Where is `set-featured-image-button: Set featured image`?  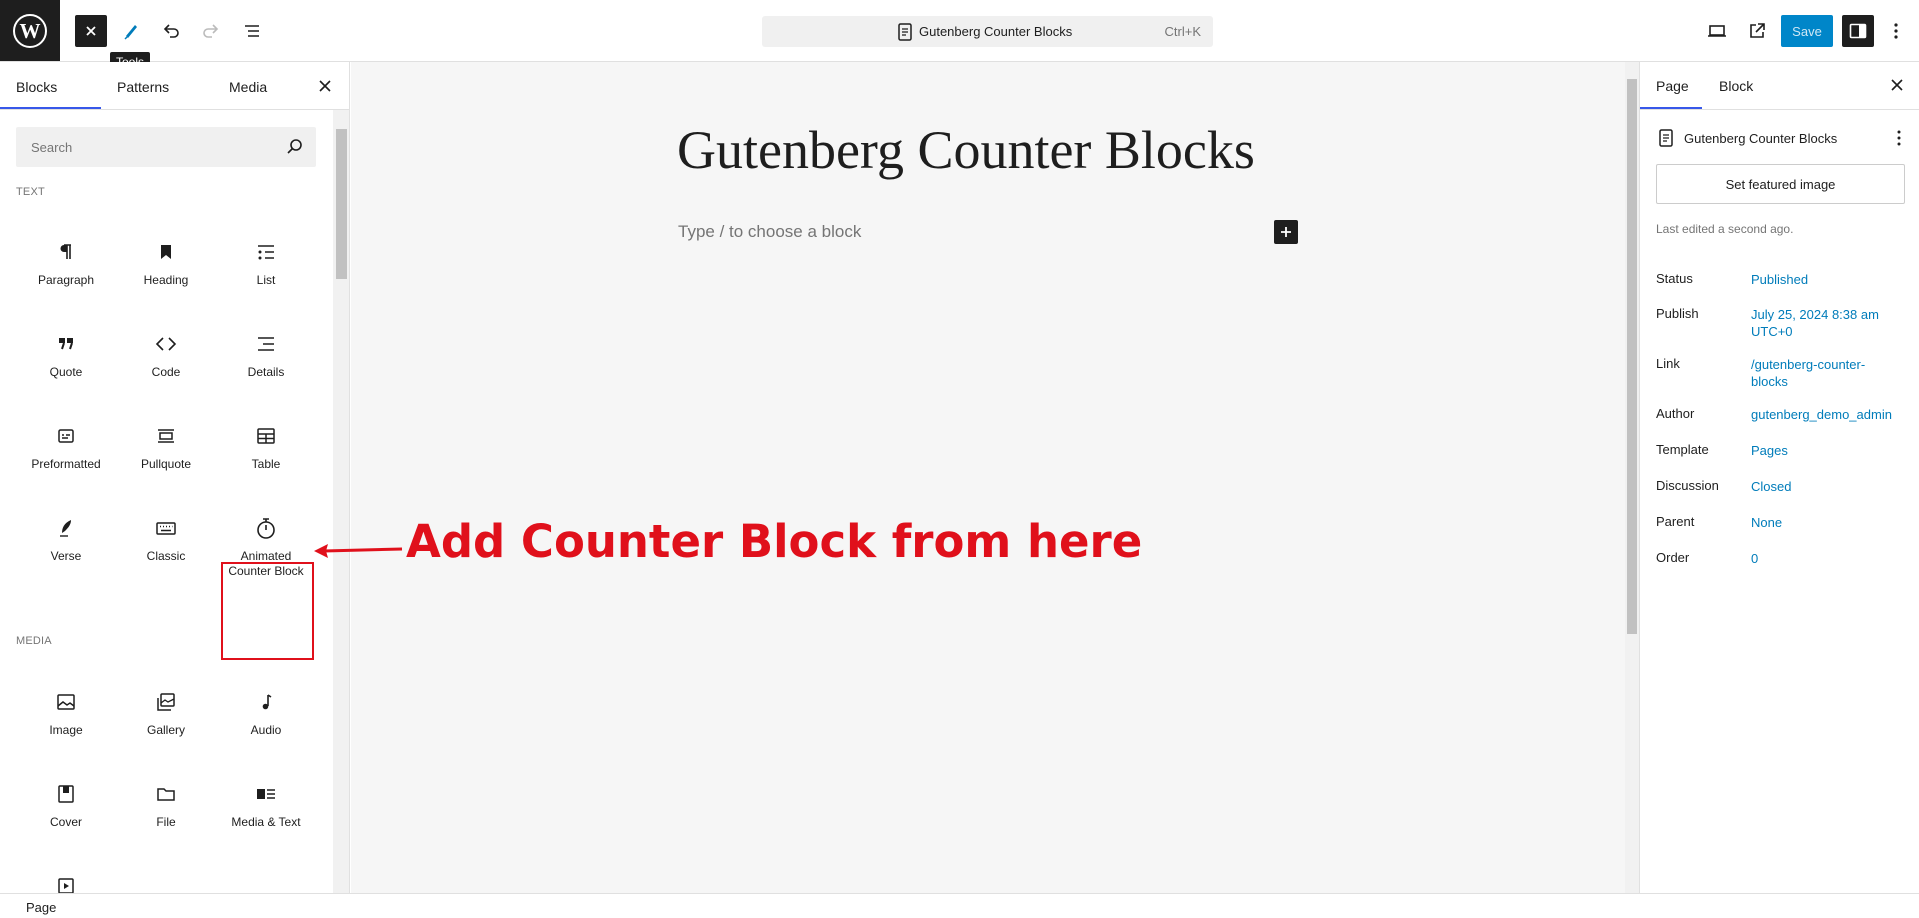 set-featured-image-button: Set featured image is located at coordinates (1780, 184).